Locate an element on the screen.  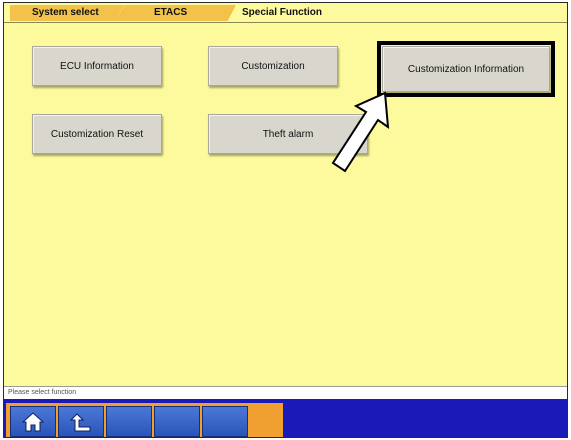
ecu-information-button: ECU Information is located at coordinates (97, 66).